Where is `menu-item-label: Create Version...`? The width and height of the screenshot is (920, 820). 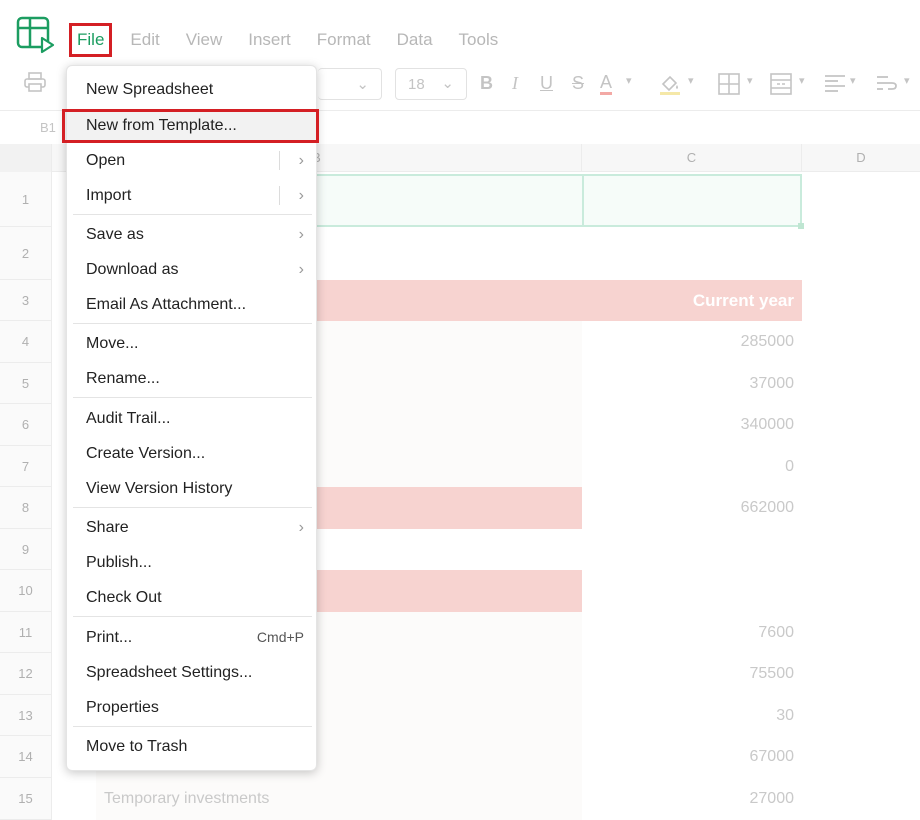
menu-item-label: Create Version... is located at coordinates (146, 453).